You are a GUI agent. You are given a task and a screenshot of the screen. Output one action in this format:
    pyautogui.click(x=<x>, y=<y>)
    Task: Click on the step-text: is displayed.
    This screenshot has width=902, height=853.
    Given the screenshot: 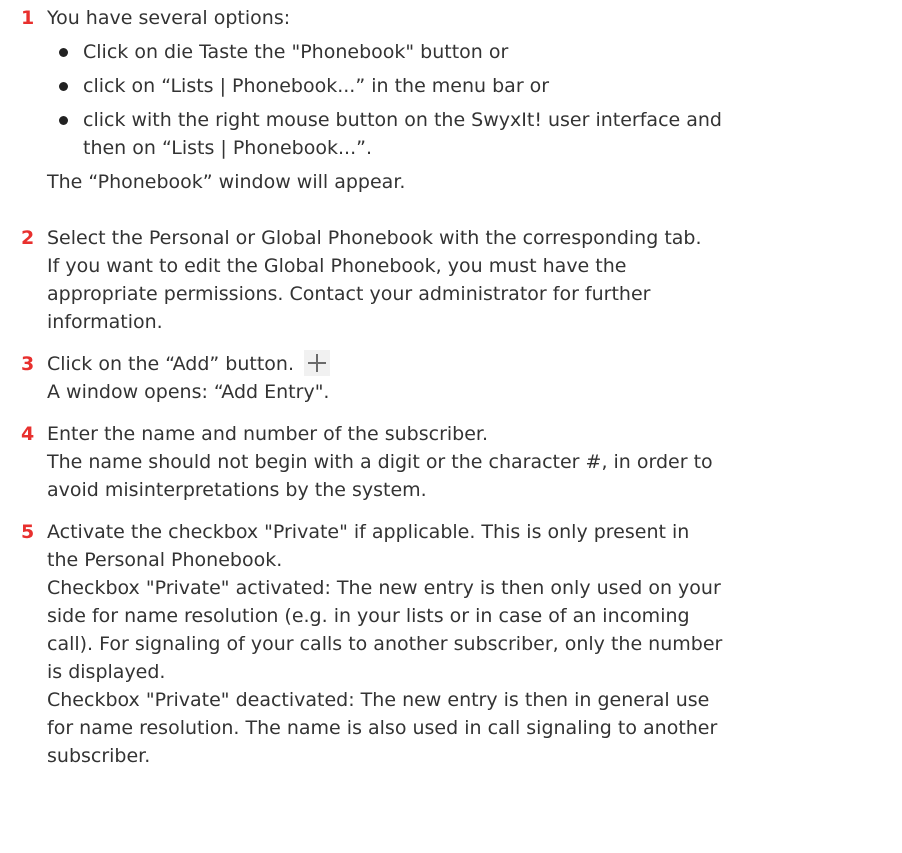 What is the action you would take?
    pyautogui.click(x=106, y=672)
    